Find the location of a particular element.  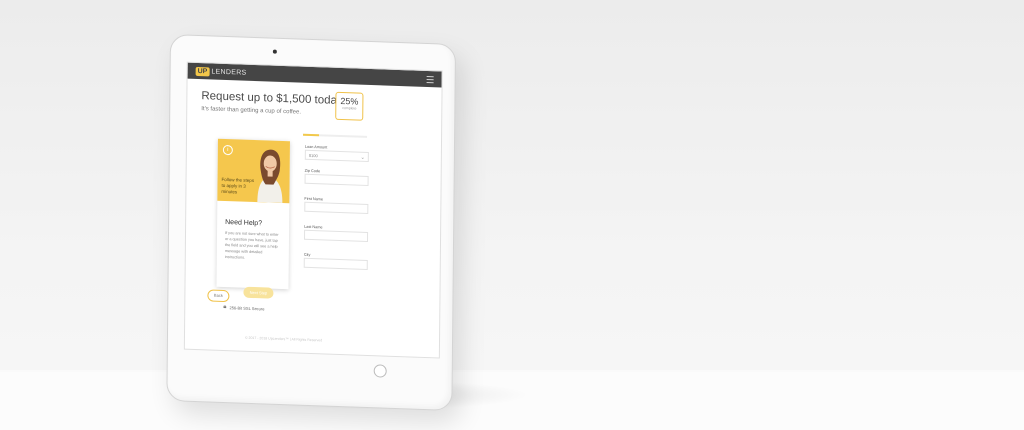

next-step-button: Next Step is located at coordinates (258, 292).